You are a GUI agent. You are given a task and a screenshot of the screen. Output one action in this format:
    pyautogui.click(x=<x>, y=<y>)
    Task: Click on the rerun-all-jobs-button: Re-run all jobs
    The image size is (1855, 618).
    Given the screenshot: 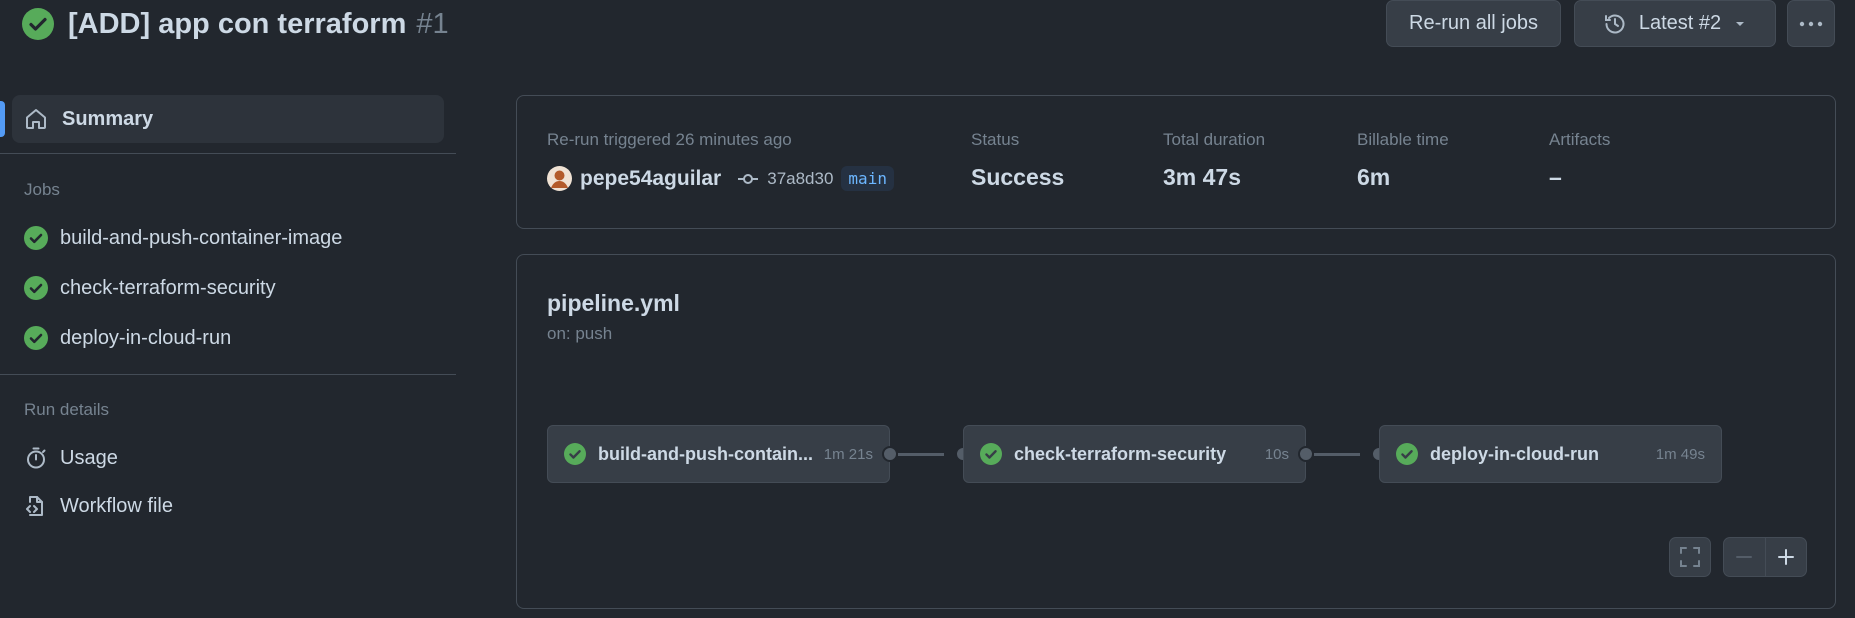 What is the action you would take?
    pyautogui.click(x=1473, y=23)
    